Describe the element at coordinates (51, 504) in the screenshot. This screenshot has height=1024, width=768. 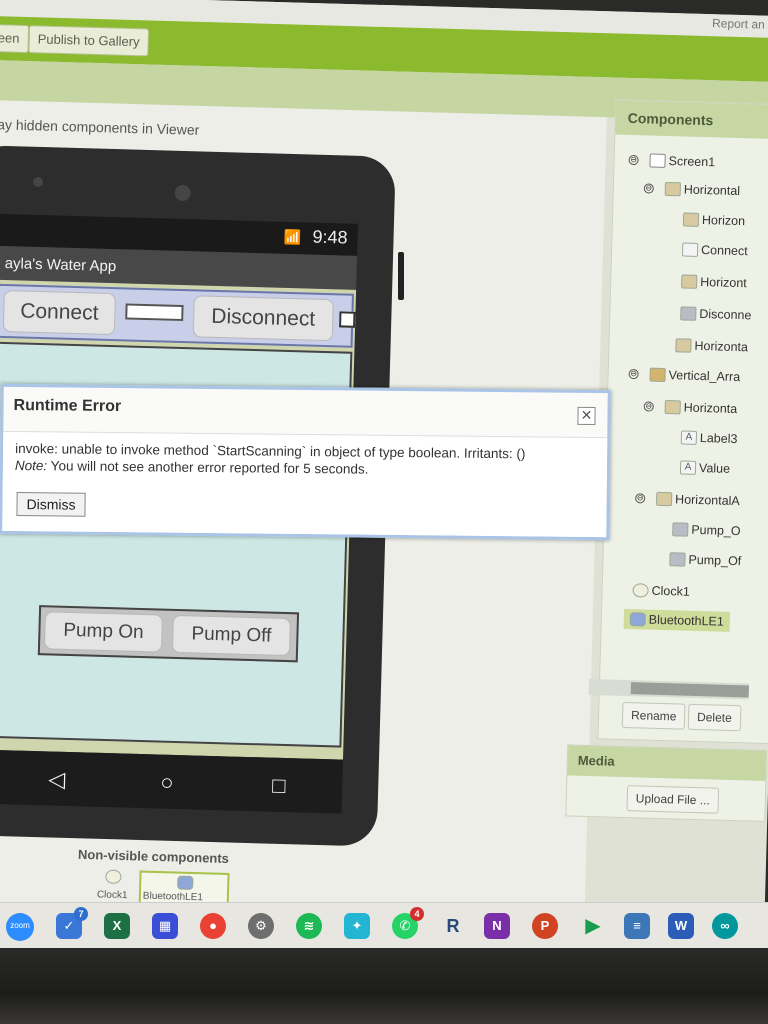
I see `dismiss-button: Dismiss` at that location.